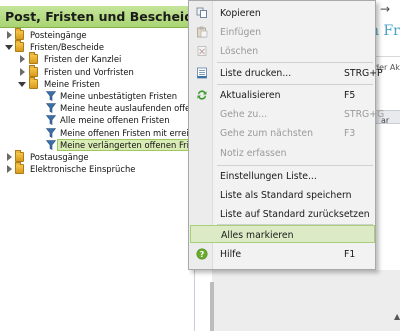 This screenshot has height=331, width=400. I want to click on menu-item-label: Notiz erfassen, so click(253, 153).